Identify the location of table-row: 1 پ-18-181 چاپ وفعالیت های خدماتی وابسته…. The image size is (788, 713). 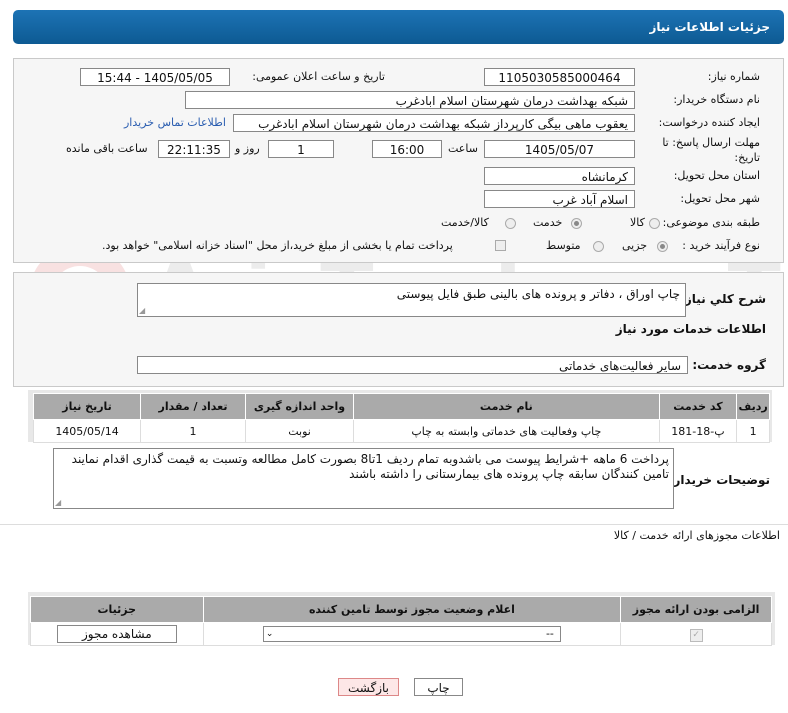
(401, 431).